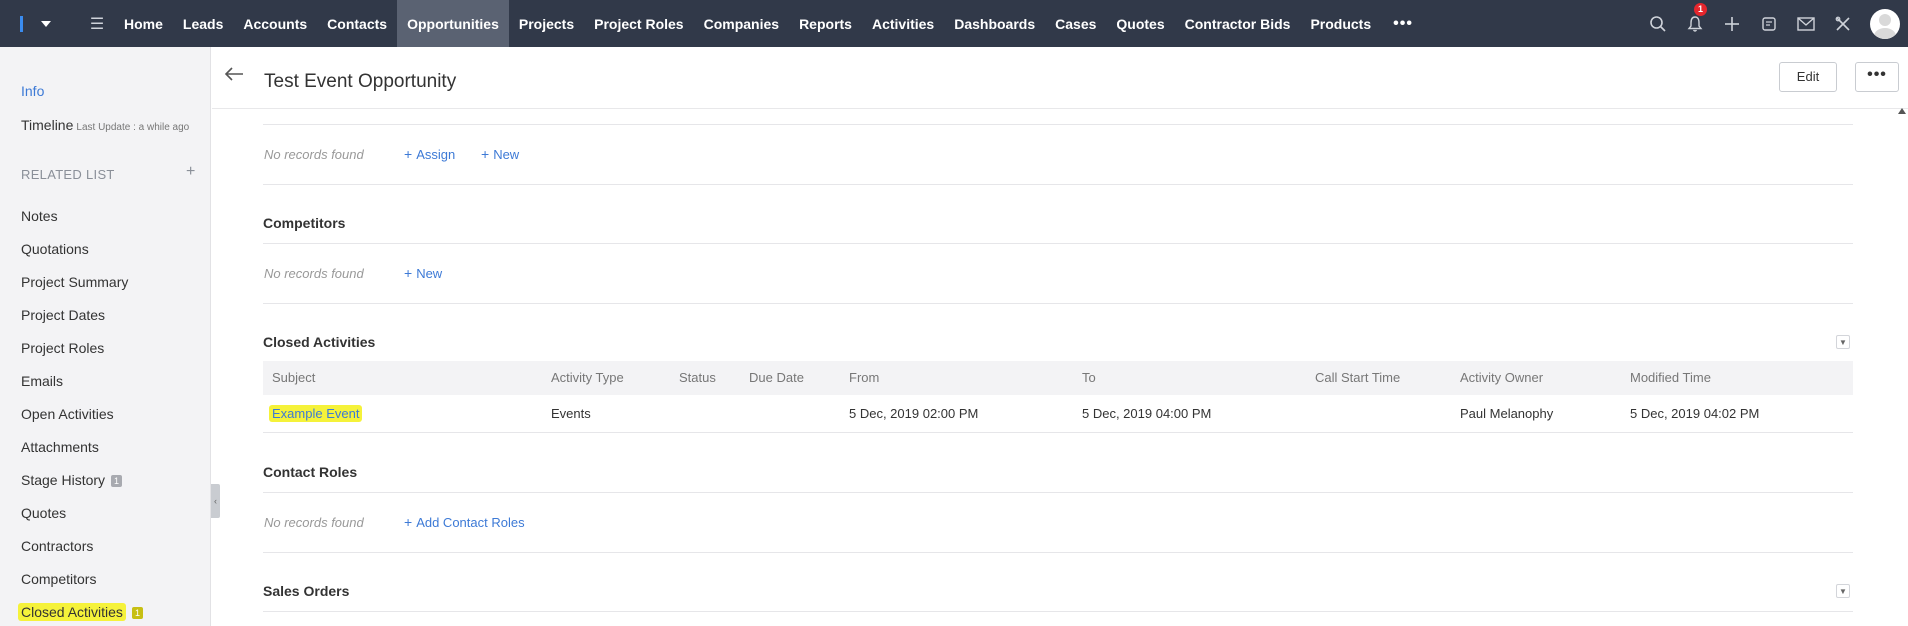 The image size is (1908, 626). What do you see at coordinates (903, 23) in the screenshot?
I see `nav-tab-activities: Activities` at bounding box center [903, 23].